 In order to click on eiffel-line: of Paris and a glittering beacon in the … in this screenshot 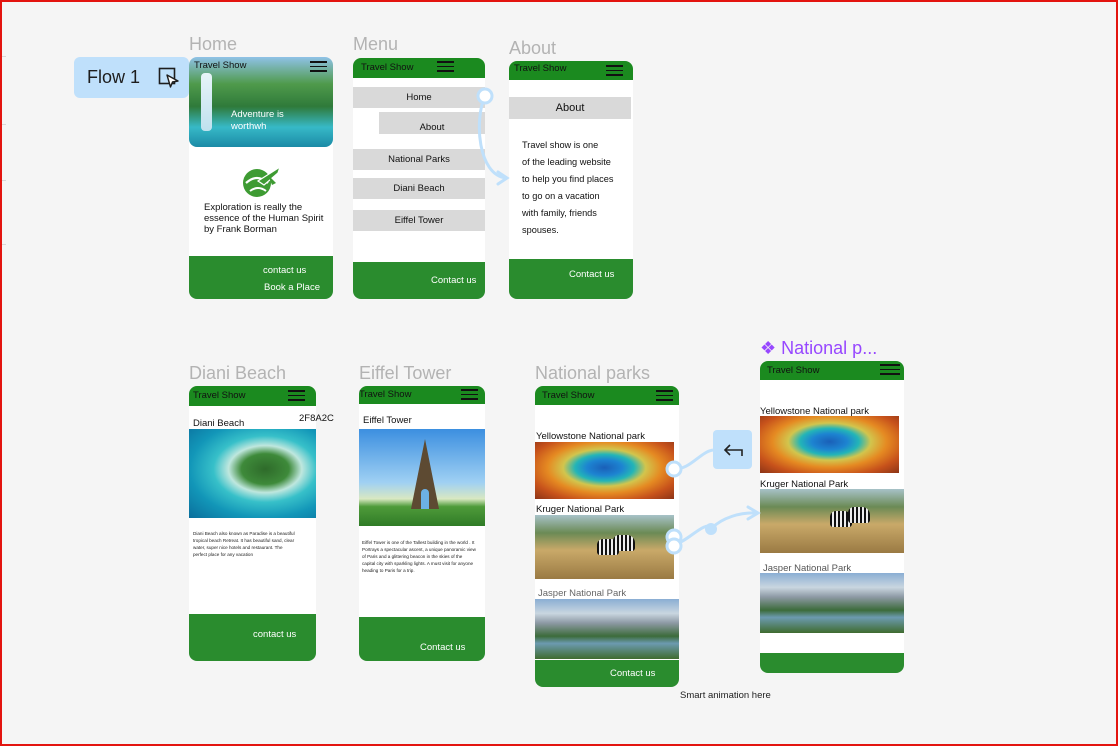, I will do `click(412, 556)`.